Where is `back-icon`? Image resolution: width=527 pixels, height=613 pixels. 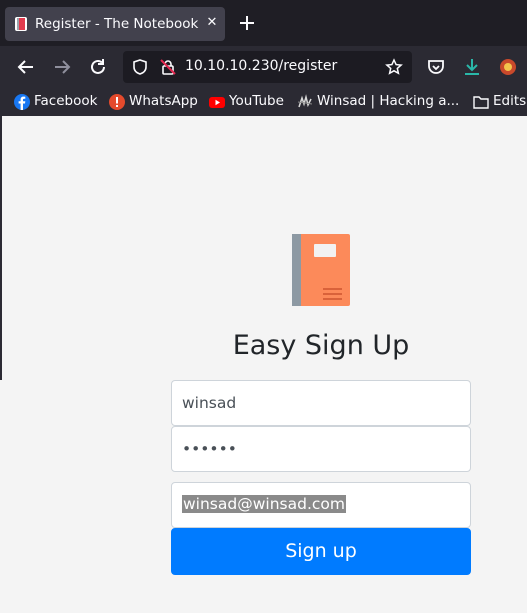 back-icon is located at coordinates (26, 67).